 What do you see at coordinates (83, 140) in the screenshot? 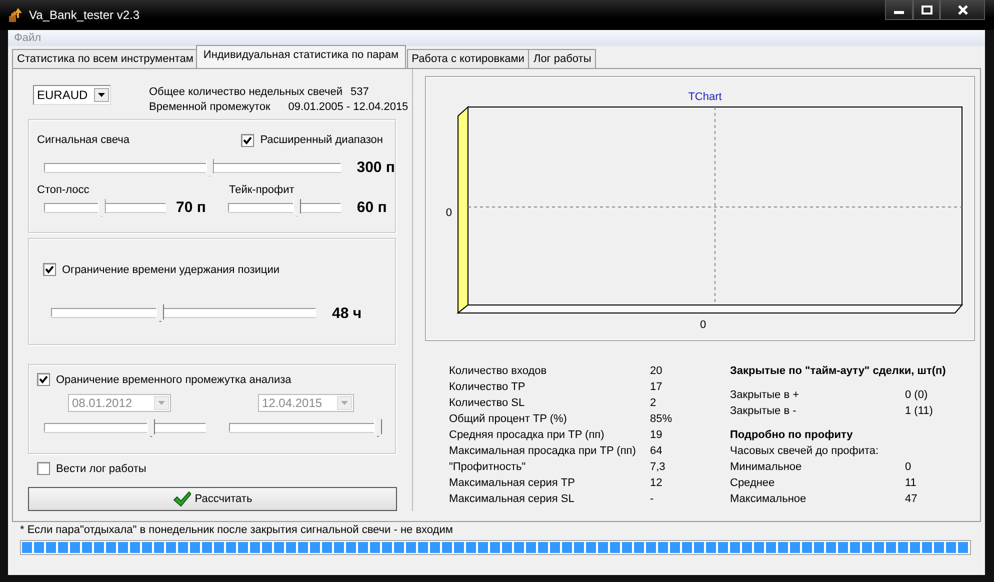
I see `field-label: Сигнальная свеча` at bounding box center [83, 140].